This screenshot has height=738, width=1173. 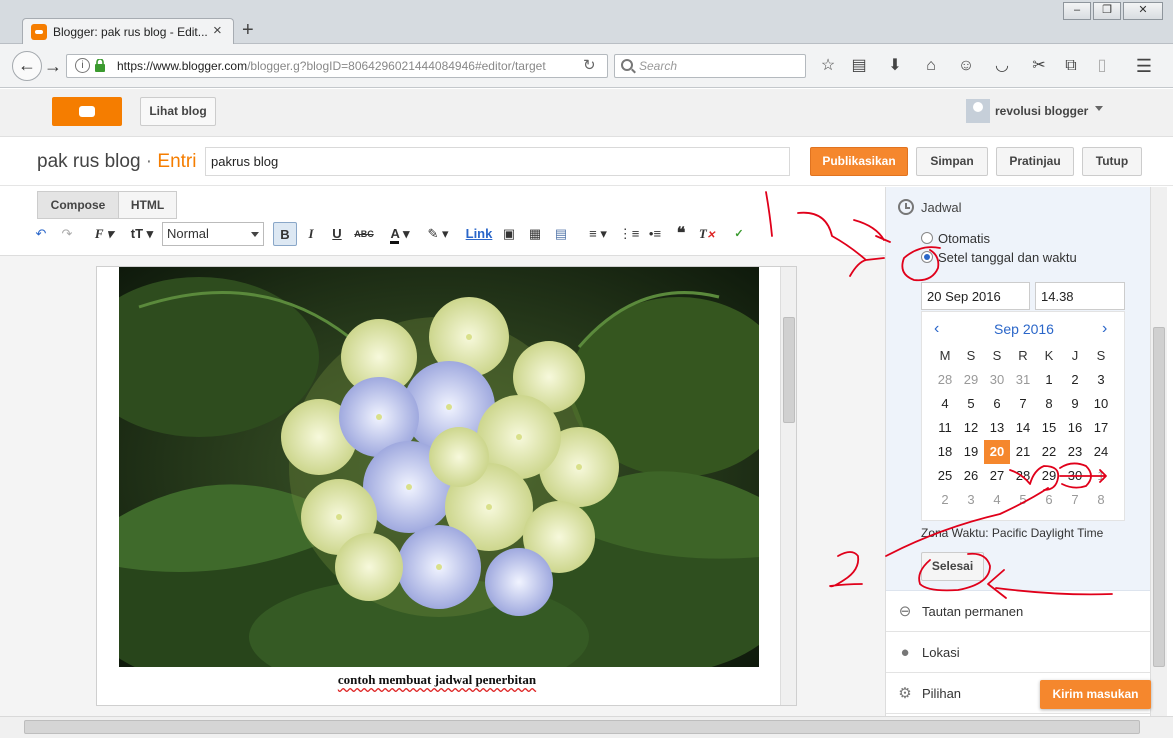 What do you see at coordinates (142, 234) in the screenshot?
I see `font-size-icon: tT ▾` at bounding box center [142, 234].